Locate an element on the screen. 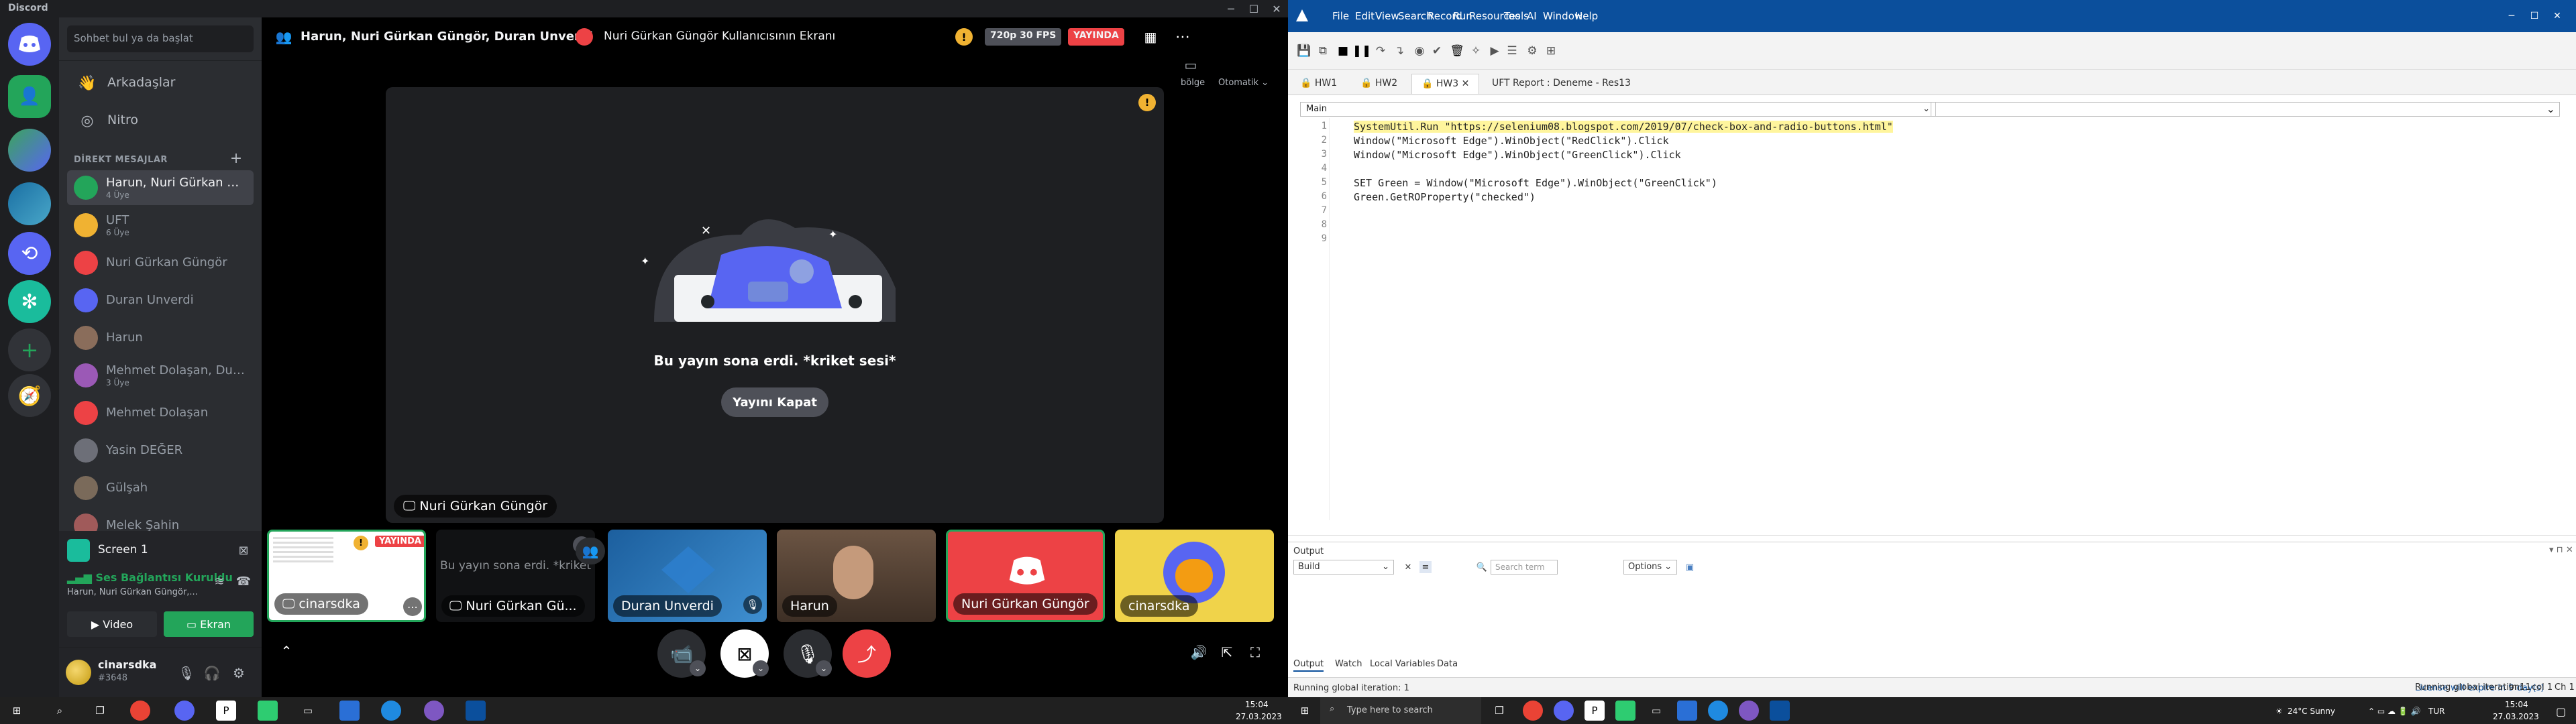  delete-icon: 🗑 is located at coordinates (1457, 51).